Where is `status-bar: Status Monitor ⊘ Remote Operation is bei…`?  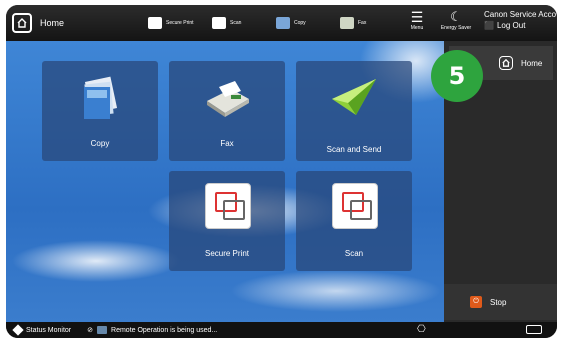
status-bar: Status Monitor ⊘ Remote Operation is bei… is located at coordinates (281, 330).